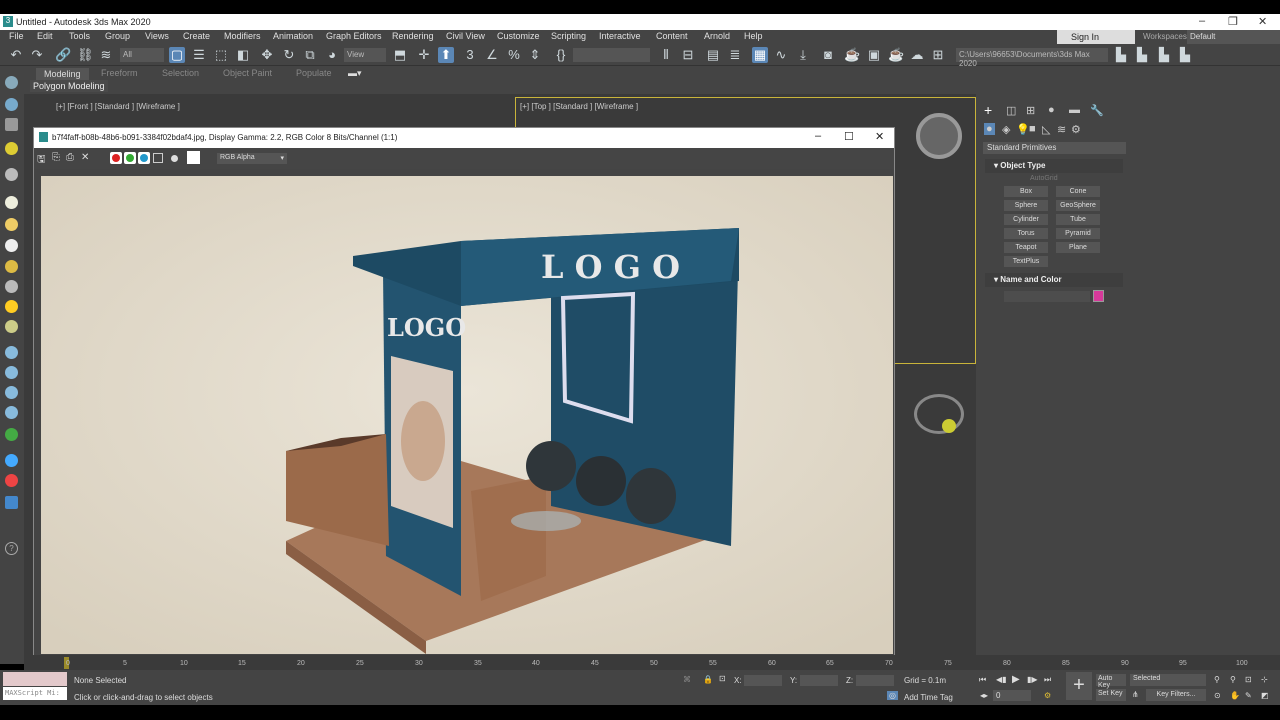  What do you see at coordinates (1262, 21) in the screenshot?
I see `close-icon: ✕` at bounding box center [1262, 21].